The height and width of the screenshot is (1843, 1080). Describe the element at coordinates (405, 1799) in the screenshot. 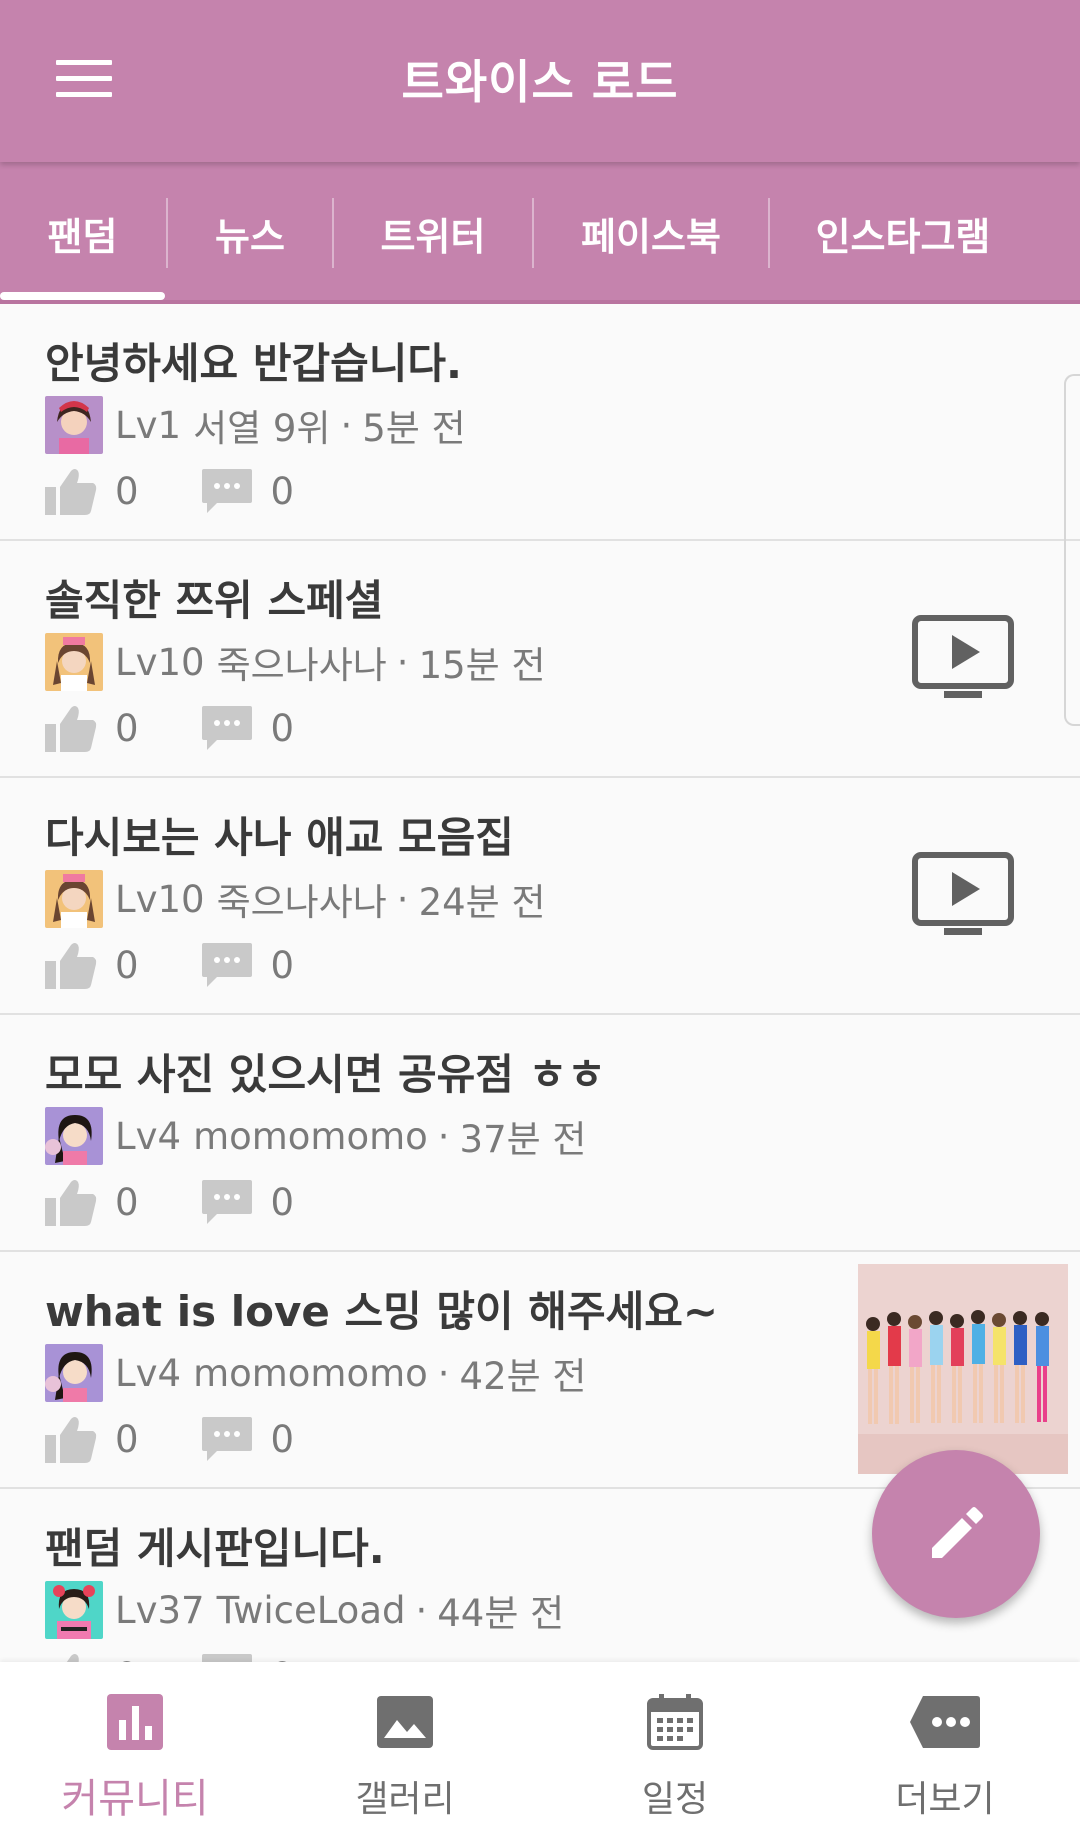

I see `nav-label: 갤러리` at that location.